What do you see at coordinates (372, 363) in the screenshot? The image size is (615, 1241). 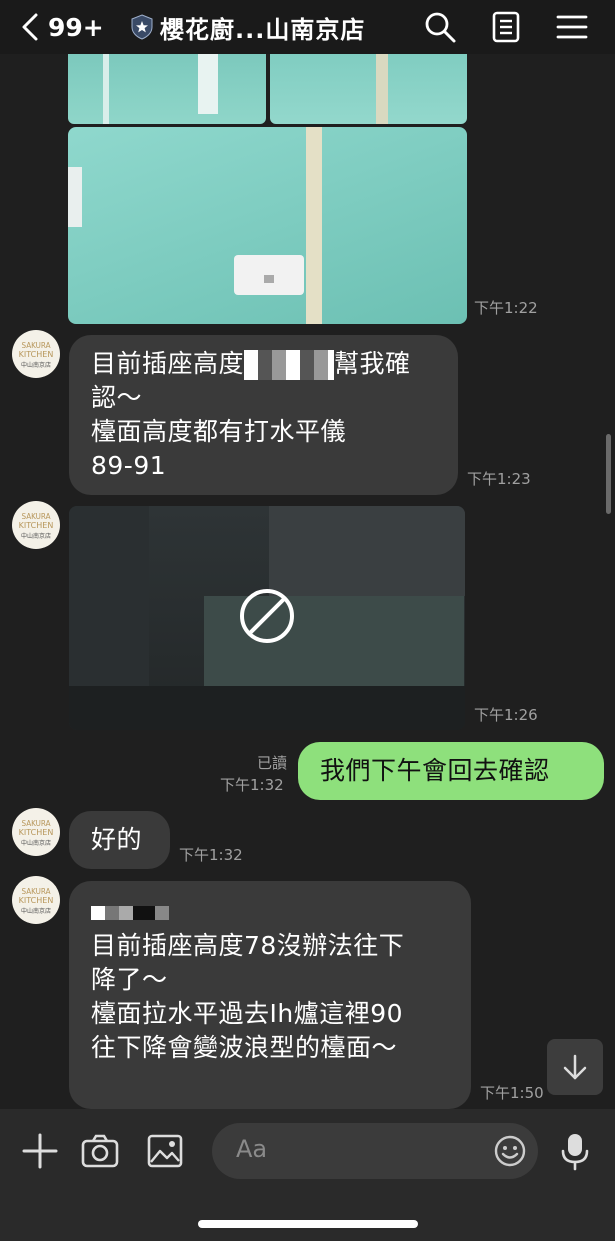 I see `message-text: 幫我確` at bounding box center [372, 363].